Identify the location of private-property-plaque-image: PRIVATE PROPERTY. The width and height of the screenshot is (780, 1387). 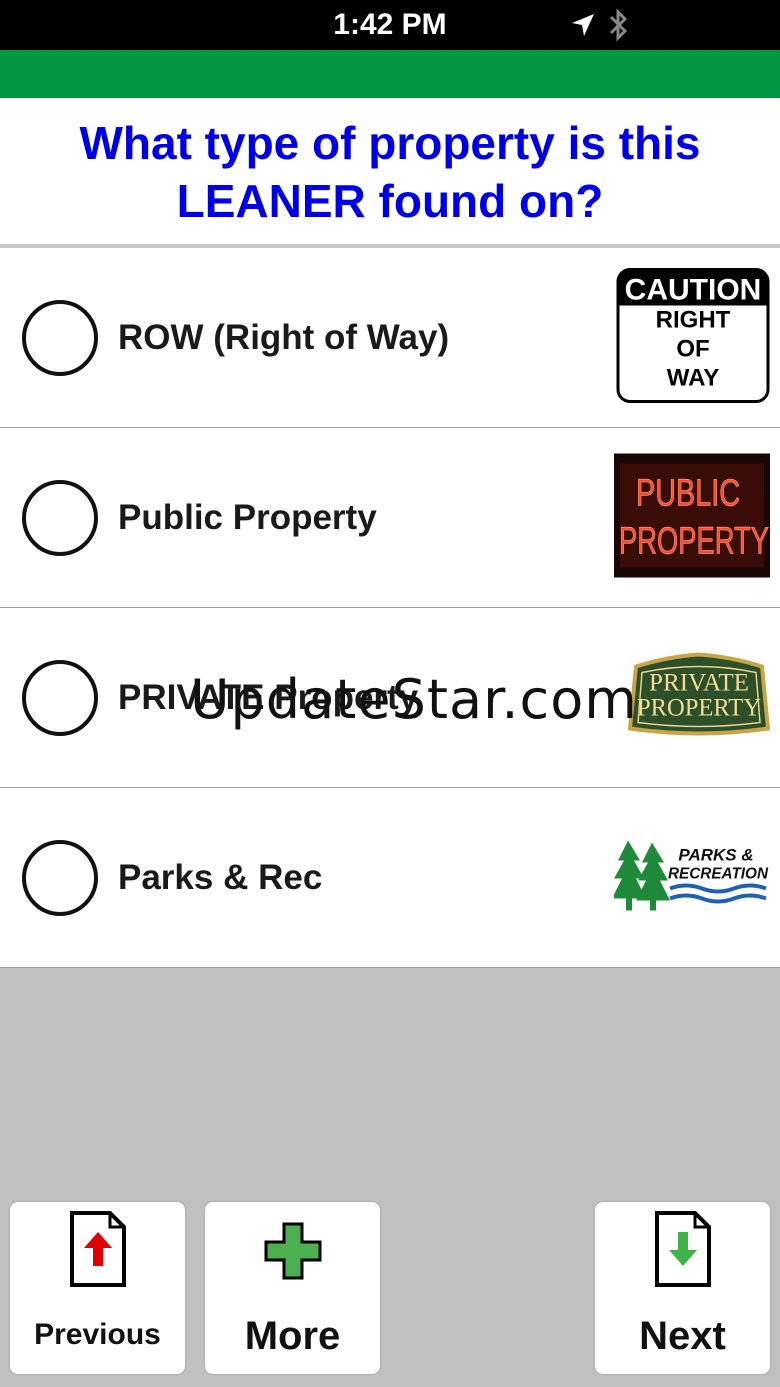
(699, 697).